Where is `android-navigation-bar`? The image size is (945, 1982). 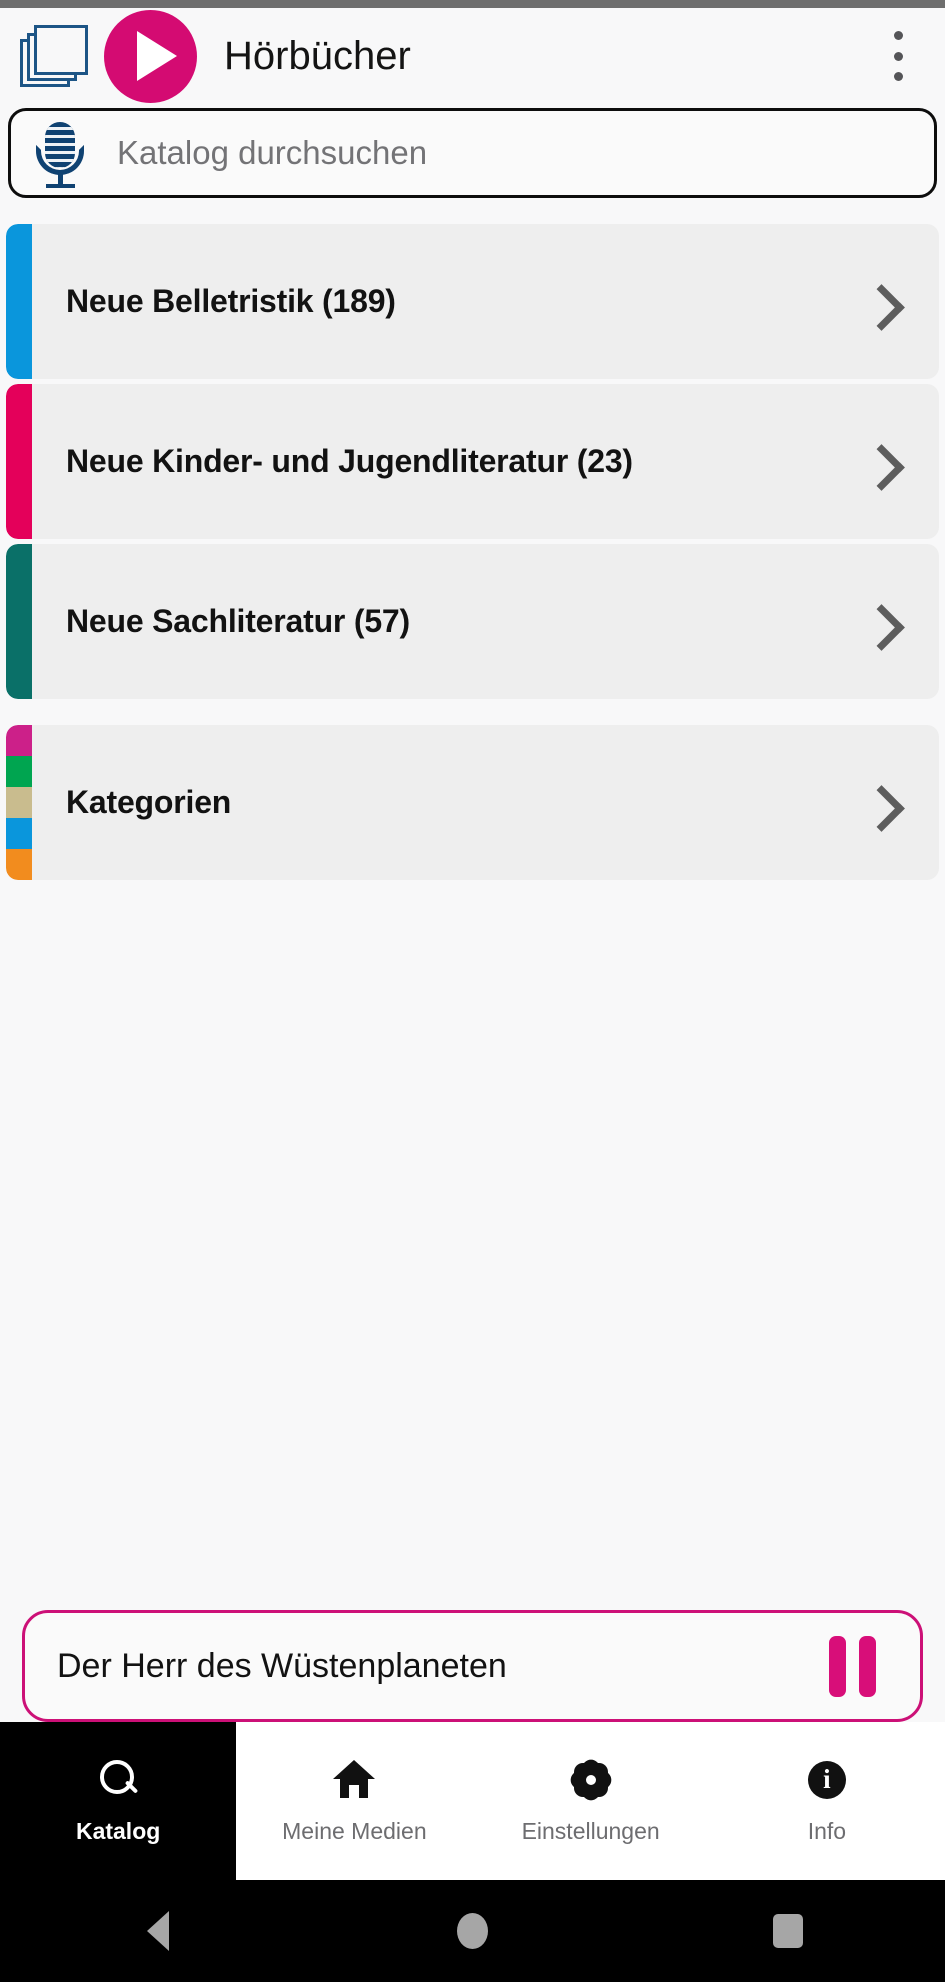 android-navigation-bar is located at coordinates (472, 1931).